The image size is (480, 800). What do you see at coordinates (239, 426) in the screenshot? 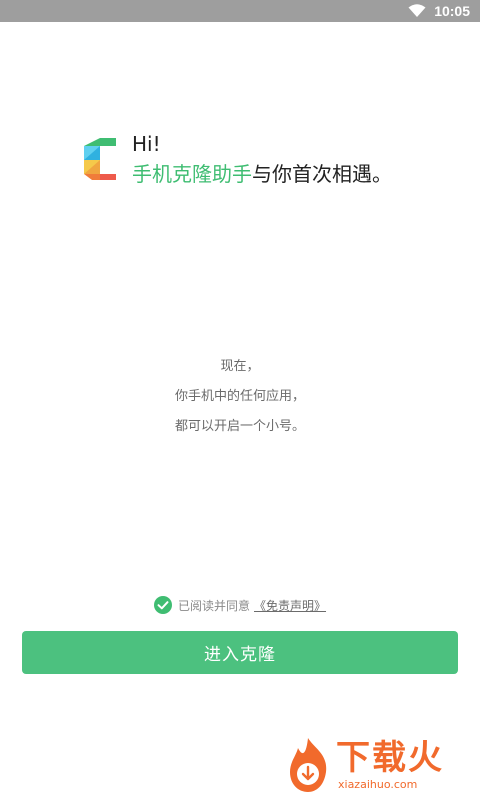
I see `description-line-3: 都可以开启一个小号。` at bounding box center [239, 426].